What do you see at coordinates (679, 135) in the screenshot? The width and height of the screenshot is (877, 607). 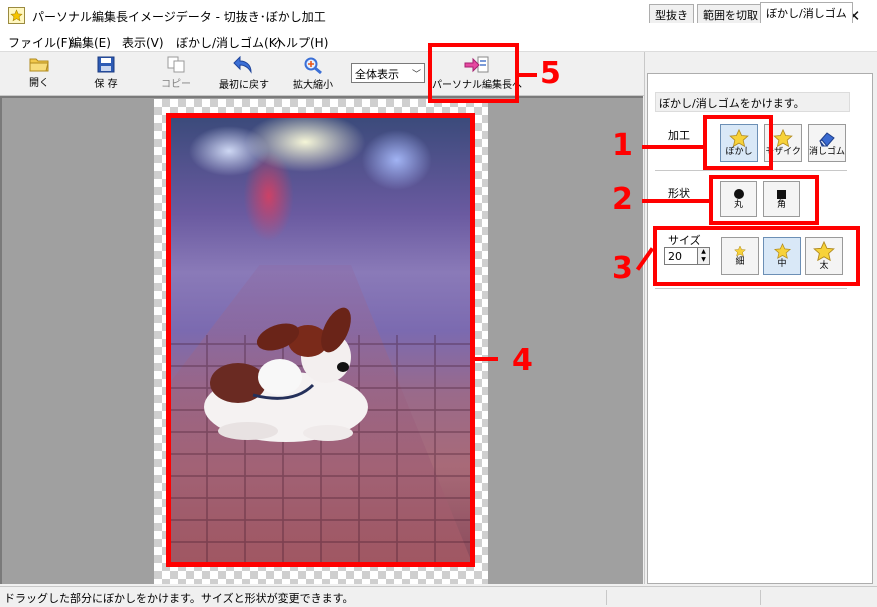 I see `process-label: 加工` at bounding box center [679, 135].